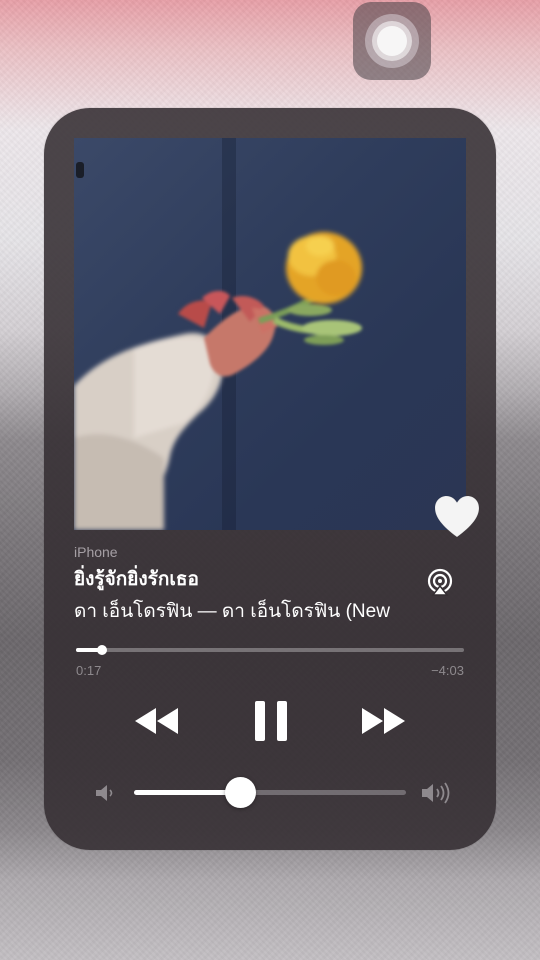 The width and height of the screenshot is (540, 960). I want to click on rewind-icon, so click(156, 721).